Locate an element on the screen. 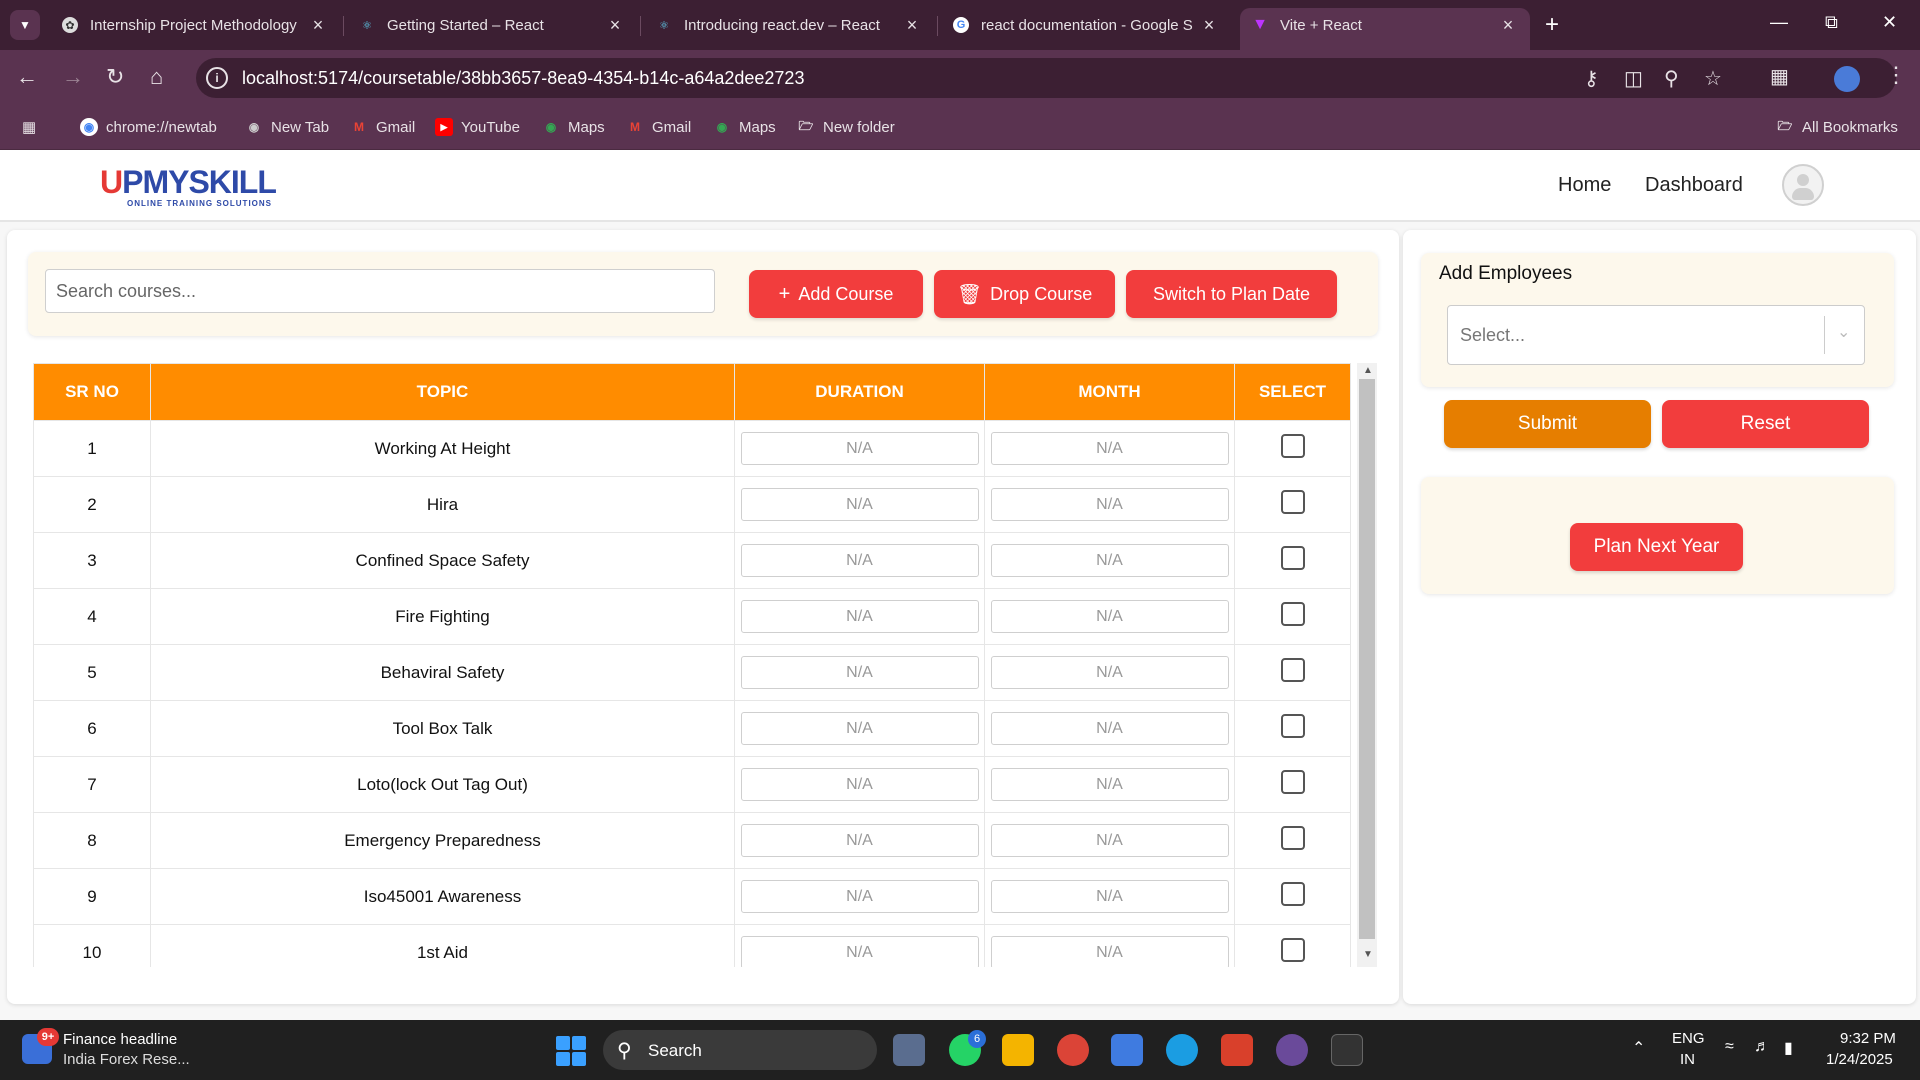 Image resolution: width=1920 pixels, height=1080 pixels. reset-button: Reset is located at coordinates (1765, 424).